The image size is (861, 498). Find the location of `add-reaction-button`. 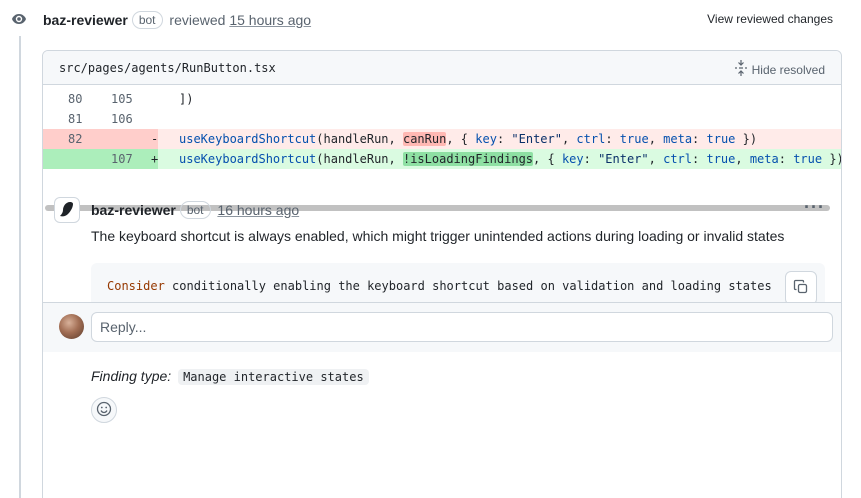

add-reaction-button is located at coordinates (104, 410).